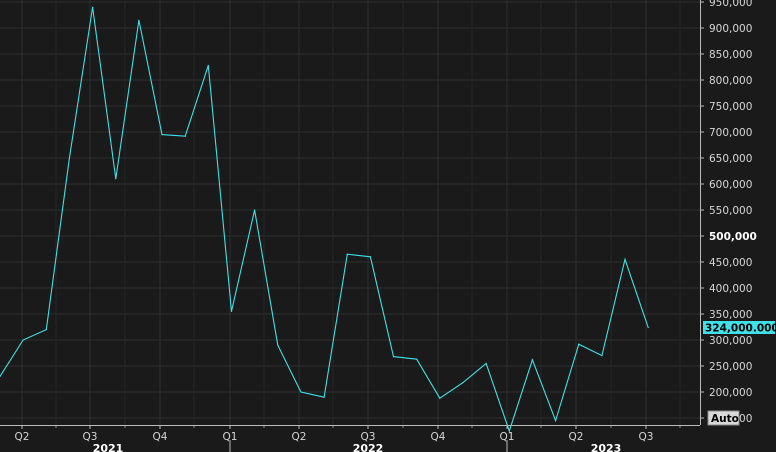  Describe the element at coordinates (730, 107) in the screenshot. I see `y-tick-label: 750,000` at that location.